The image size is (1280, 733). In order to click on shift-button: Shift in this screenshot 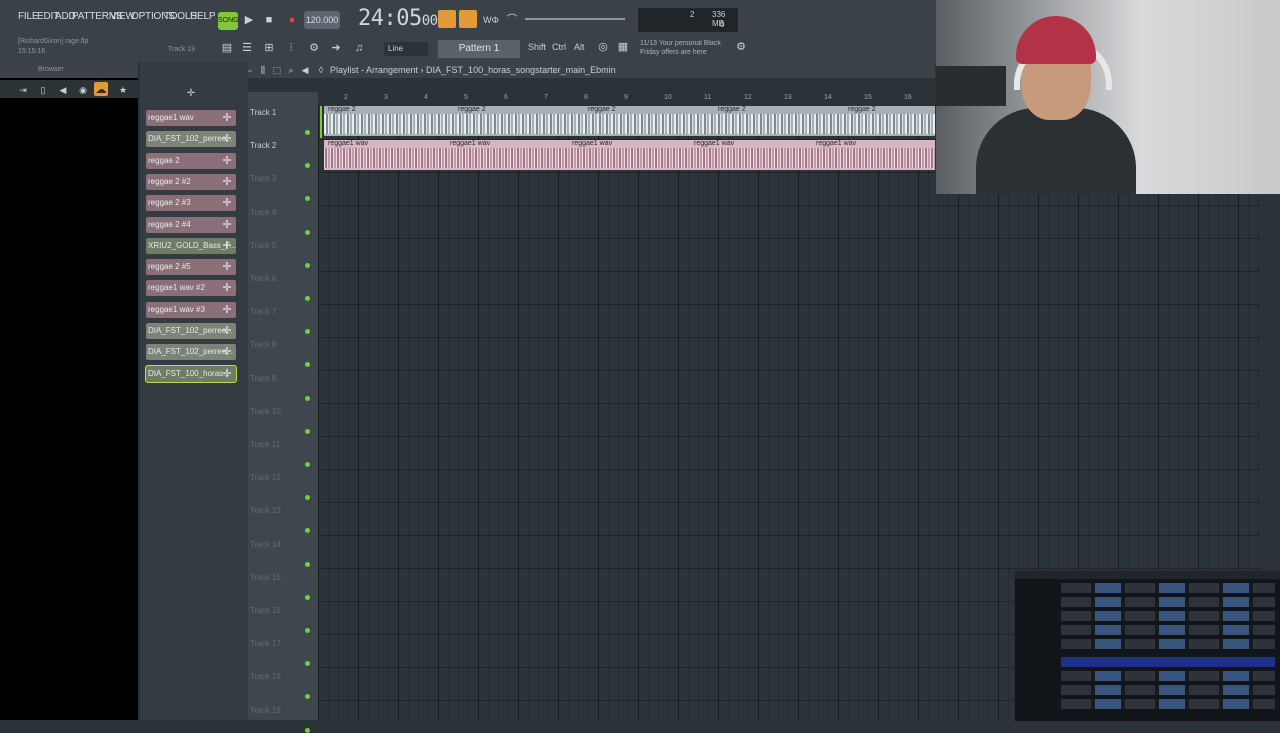, I will do `click(537, 47)`.